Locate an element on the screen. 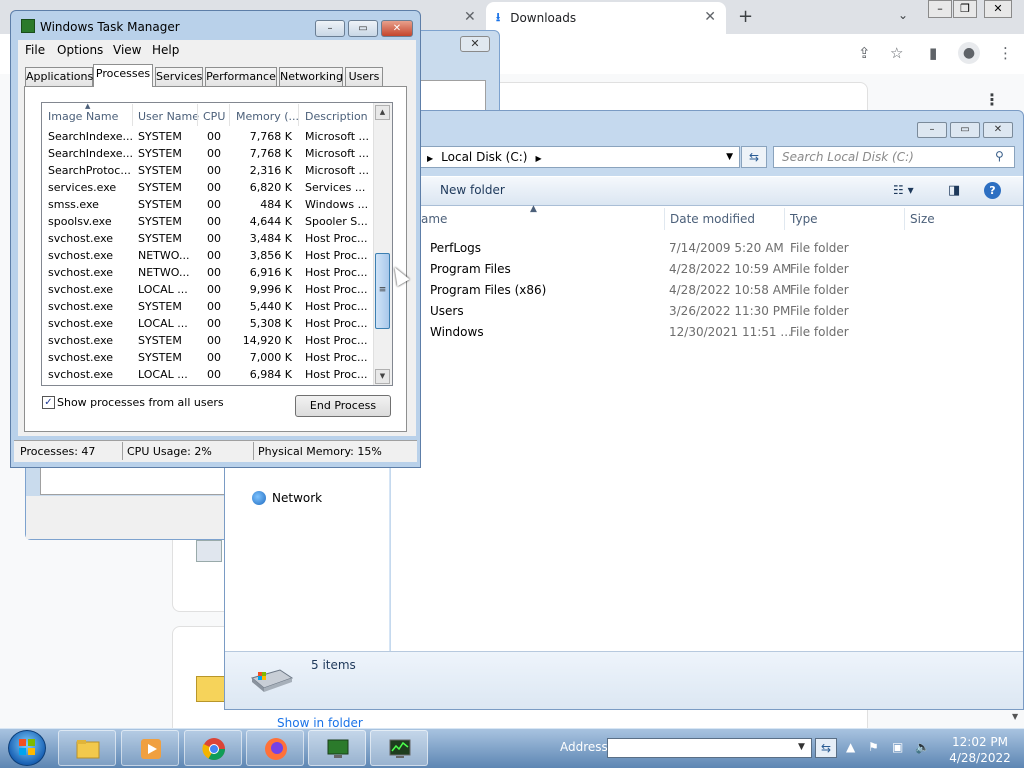  taskbar-explorer is located at coordinates (87, 748).